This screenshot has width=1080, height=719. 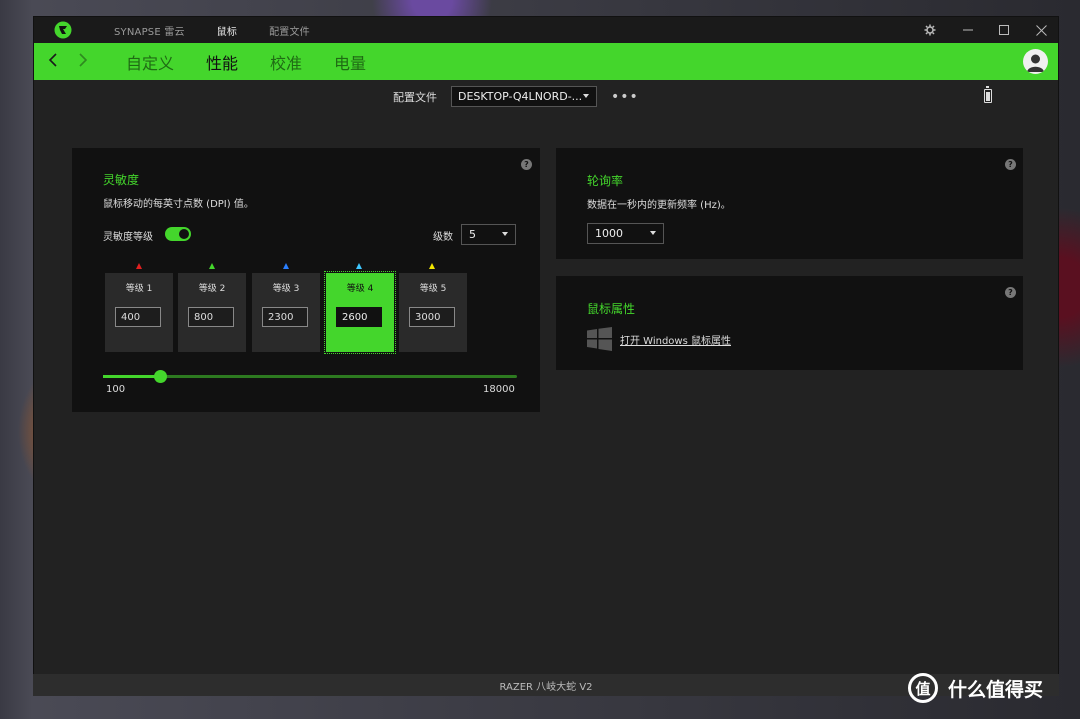 What do you see at coordinates (433, 289) in the screenshot?
I see `dpi-stage-label: 等级 5` at bounding box center [433, 289].